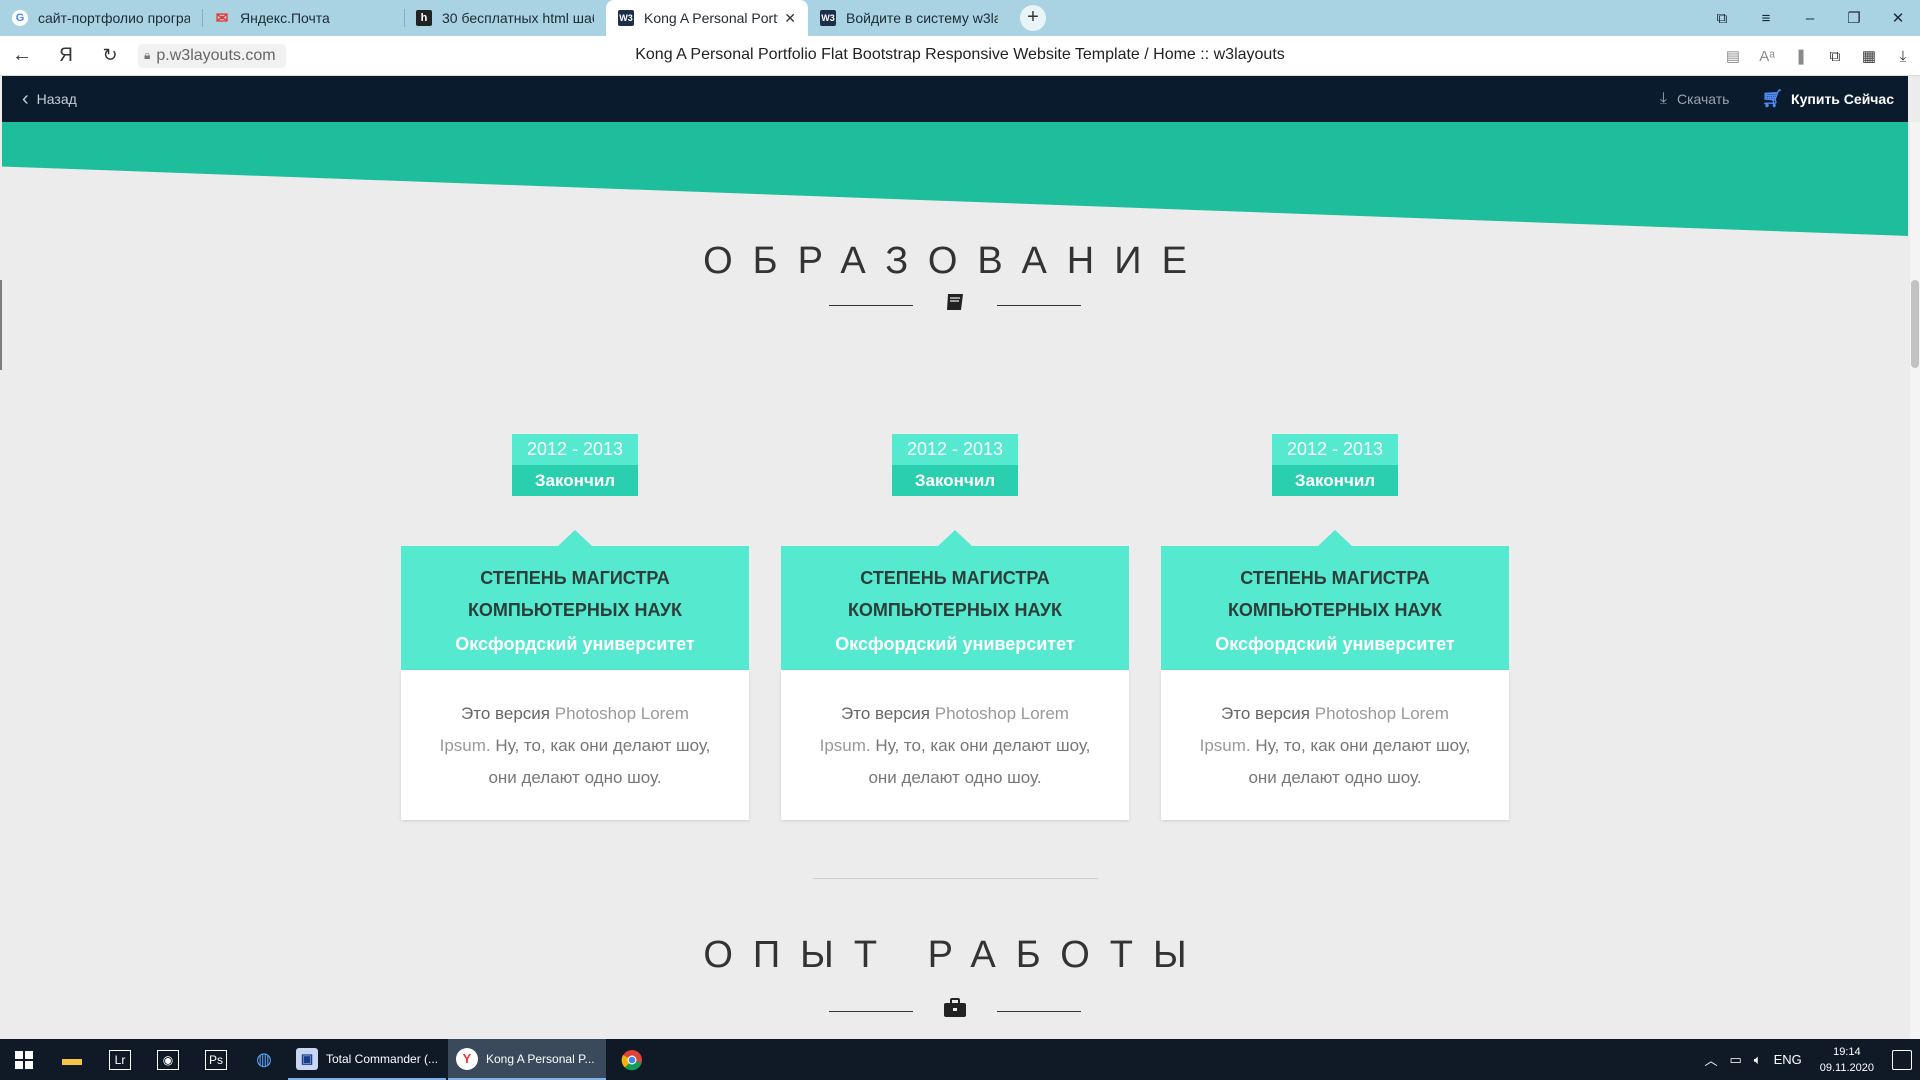 This screenshot has width=1920, height=1080. Describe the element at coordinates (1033, 18) in the screenshot. I see `new-tab-button: +` at that location.